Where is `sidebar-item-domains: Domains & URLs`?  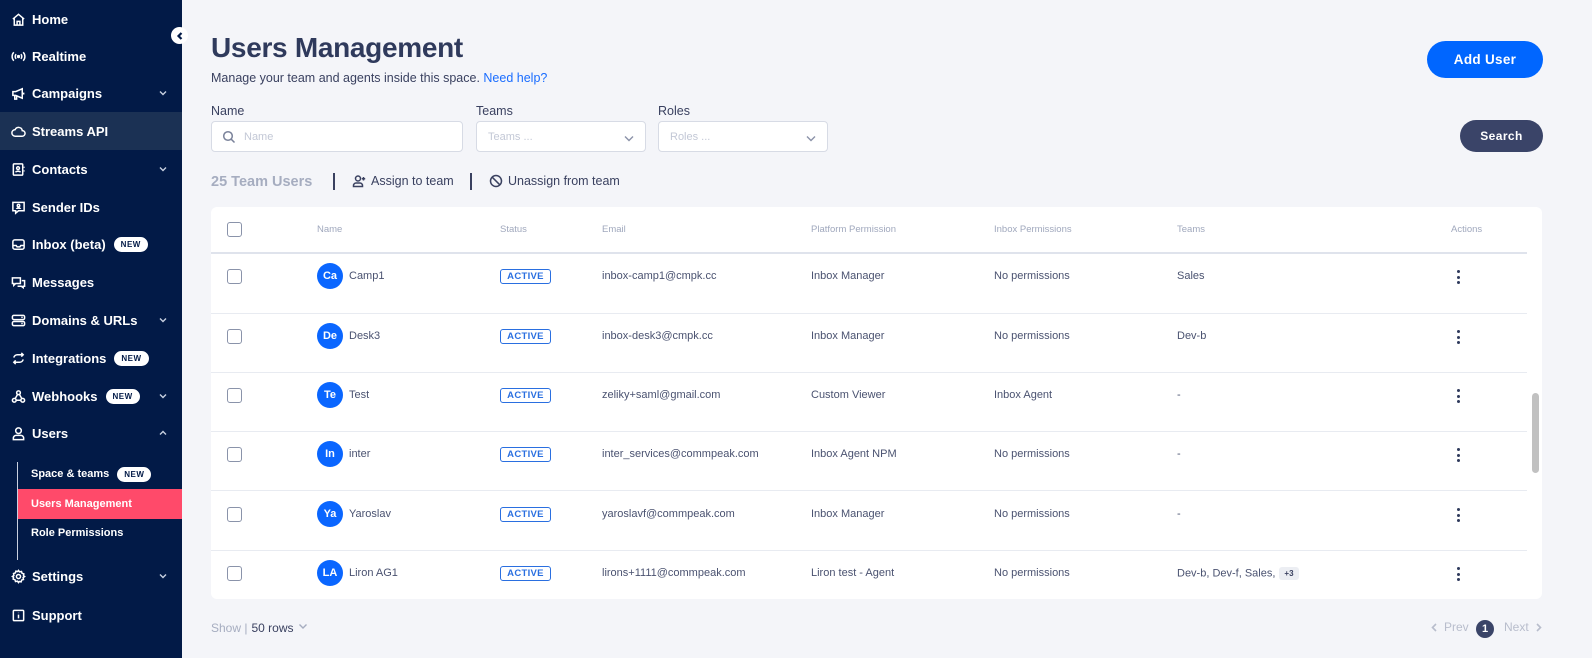 sidebar-item-domains: Domains & URLs is located at coordinates (91, 320).